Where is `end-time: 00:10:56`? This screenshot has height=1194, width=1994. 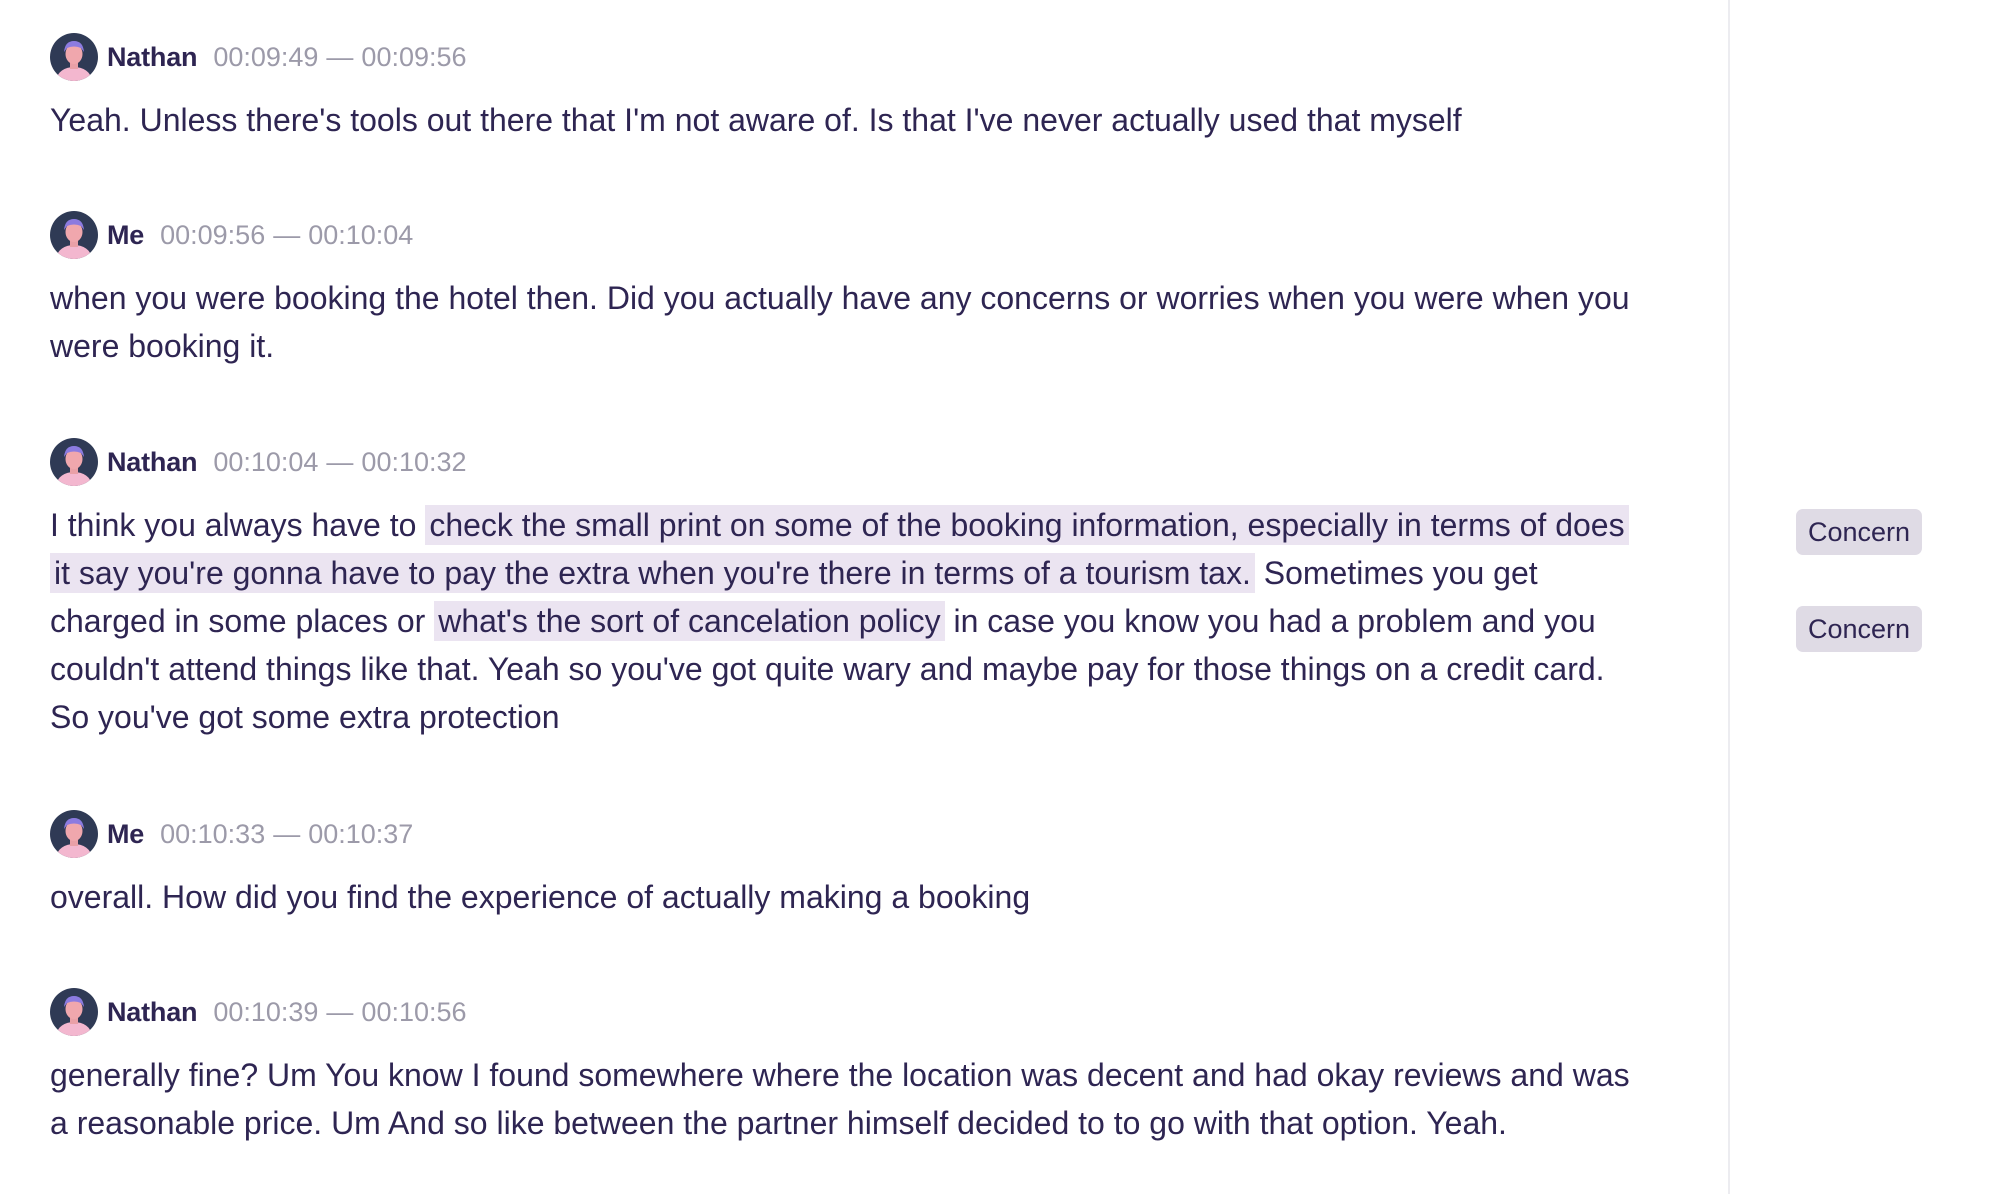 end-time: 00:10:56 is located at coordinates (414, 1011).